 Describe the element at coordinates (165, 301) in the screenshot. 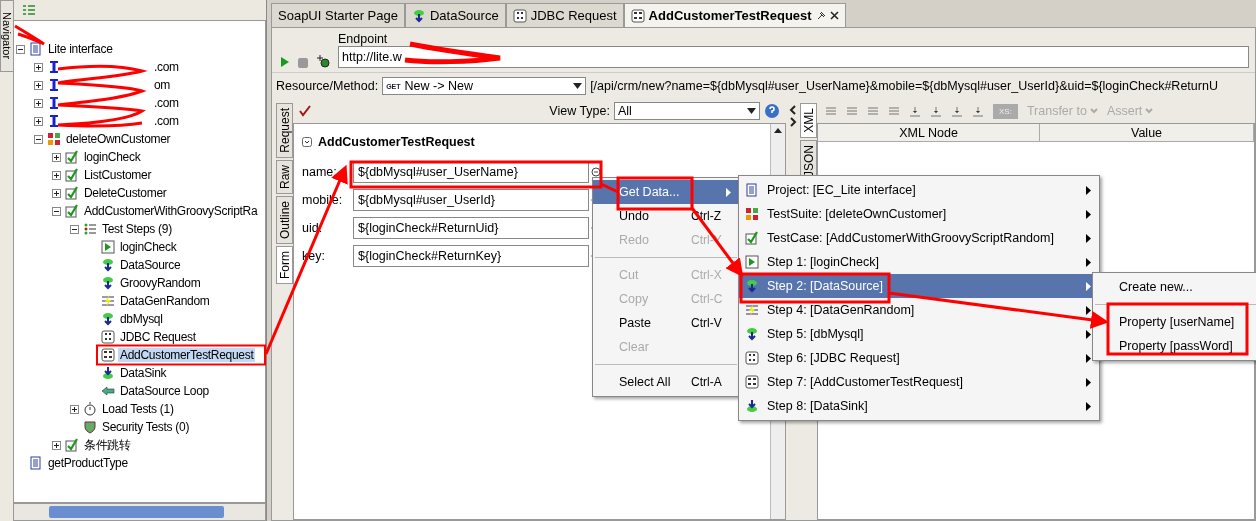

I see `tree-item: DataGenRandom` at that location.